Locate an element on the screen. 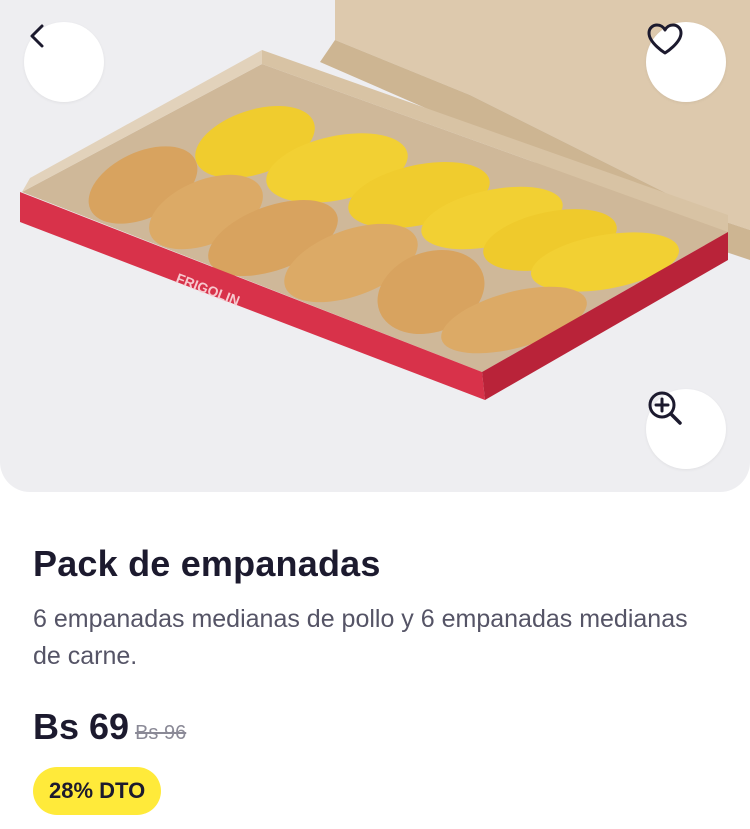  favorite-button is located at coordinates (686, 62).